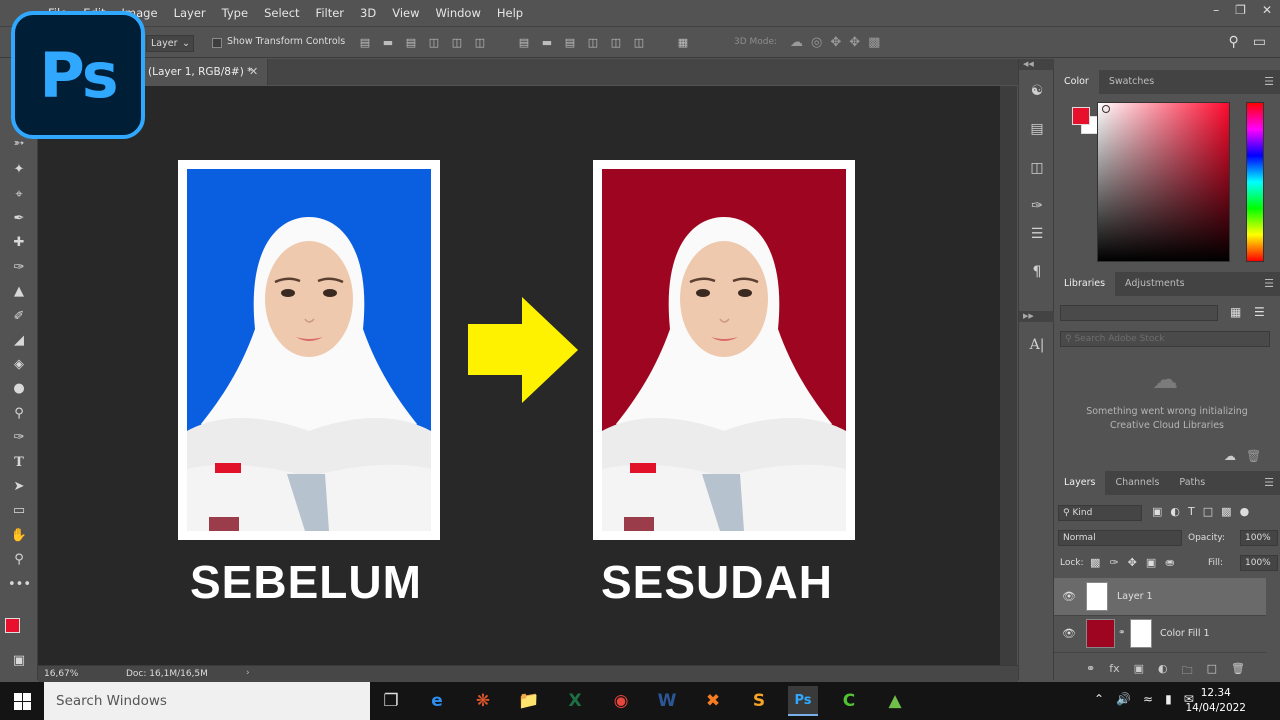 This screenshot has width=1280, height=720. I want to click on distribute-bottom-icon: ▤, so click(570, 43).